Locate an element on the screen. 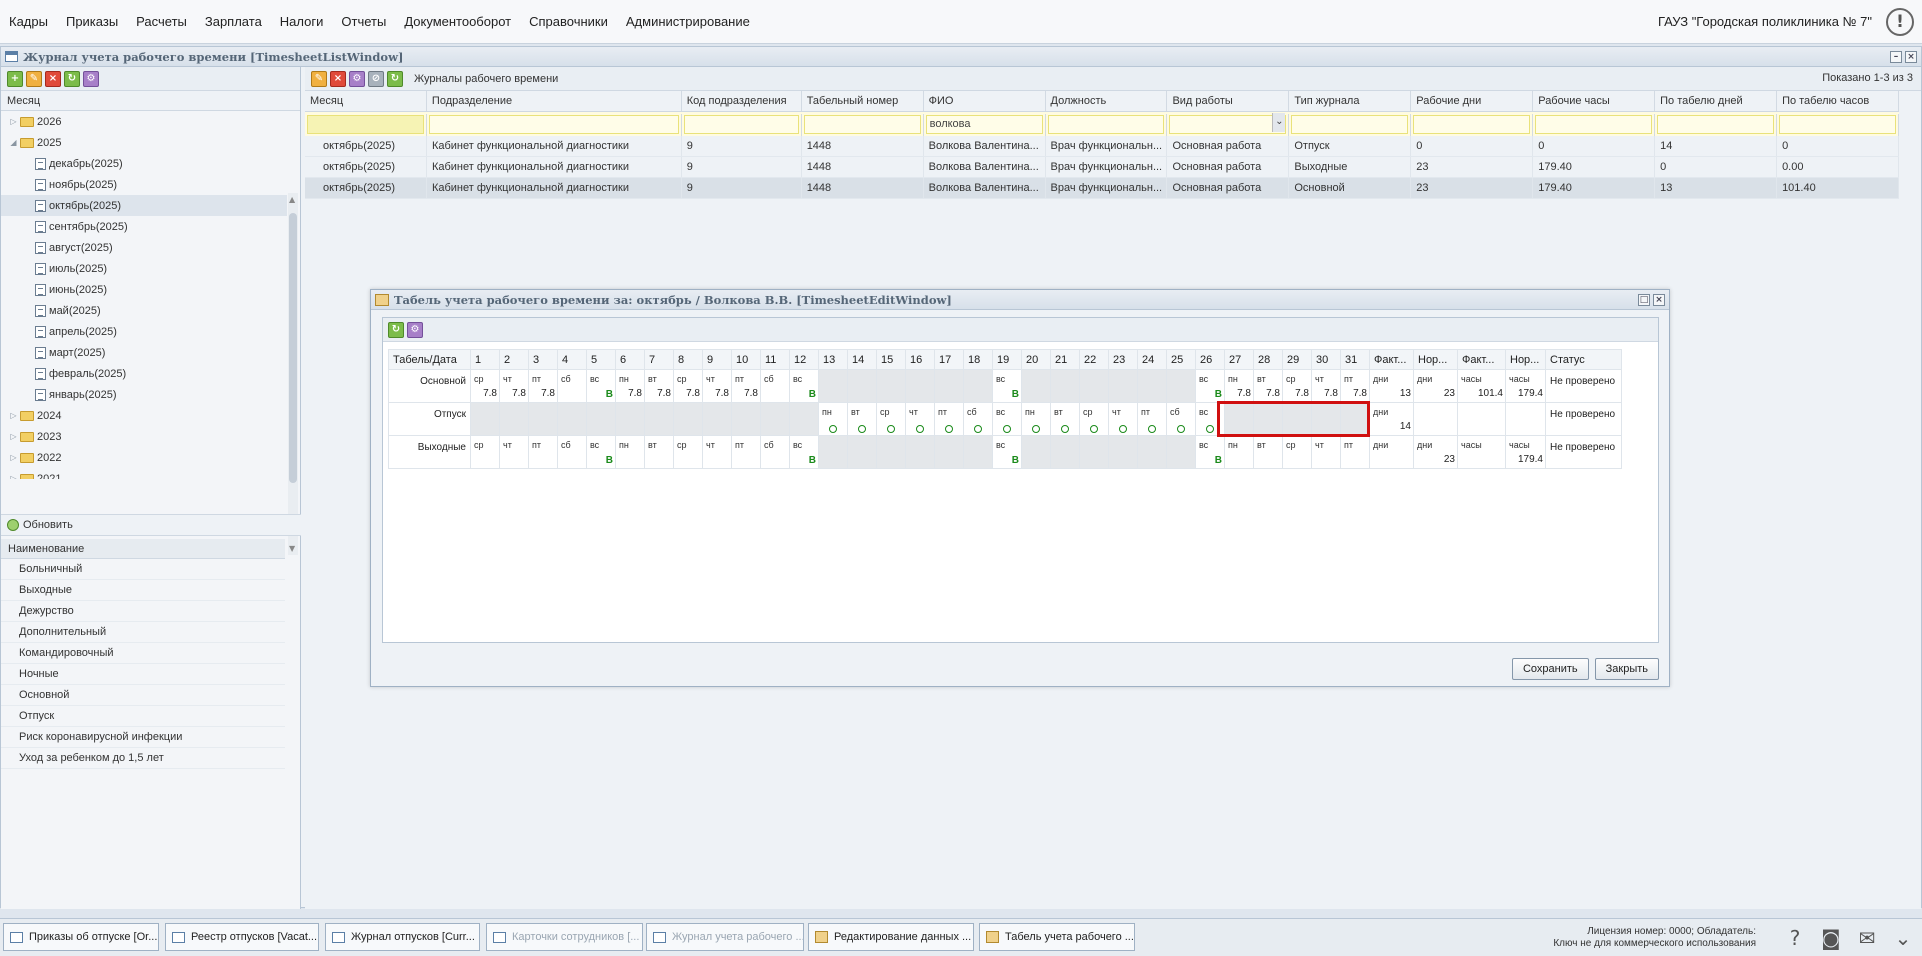  menu-item: Администрирование is located at coordinates (688, 21).